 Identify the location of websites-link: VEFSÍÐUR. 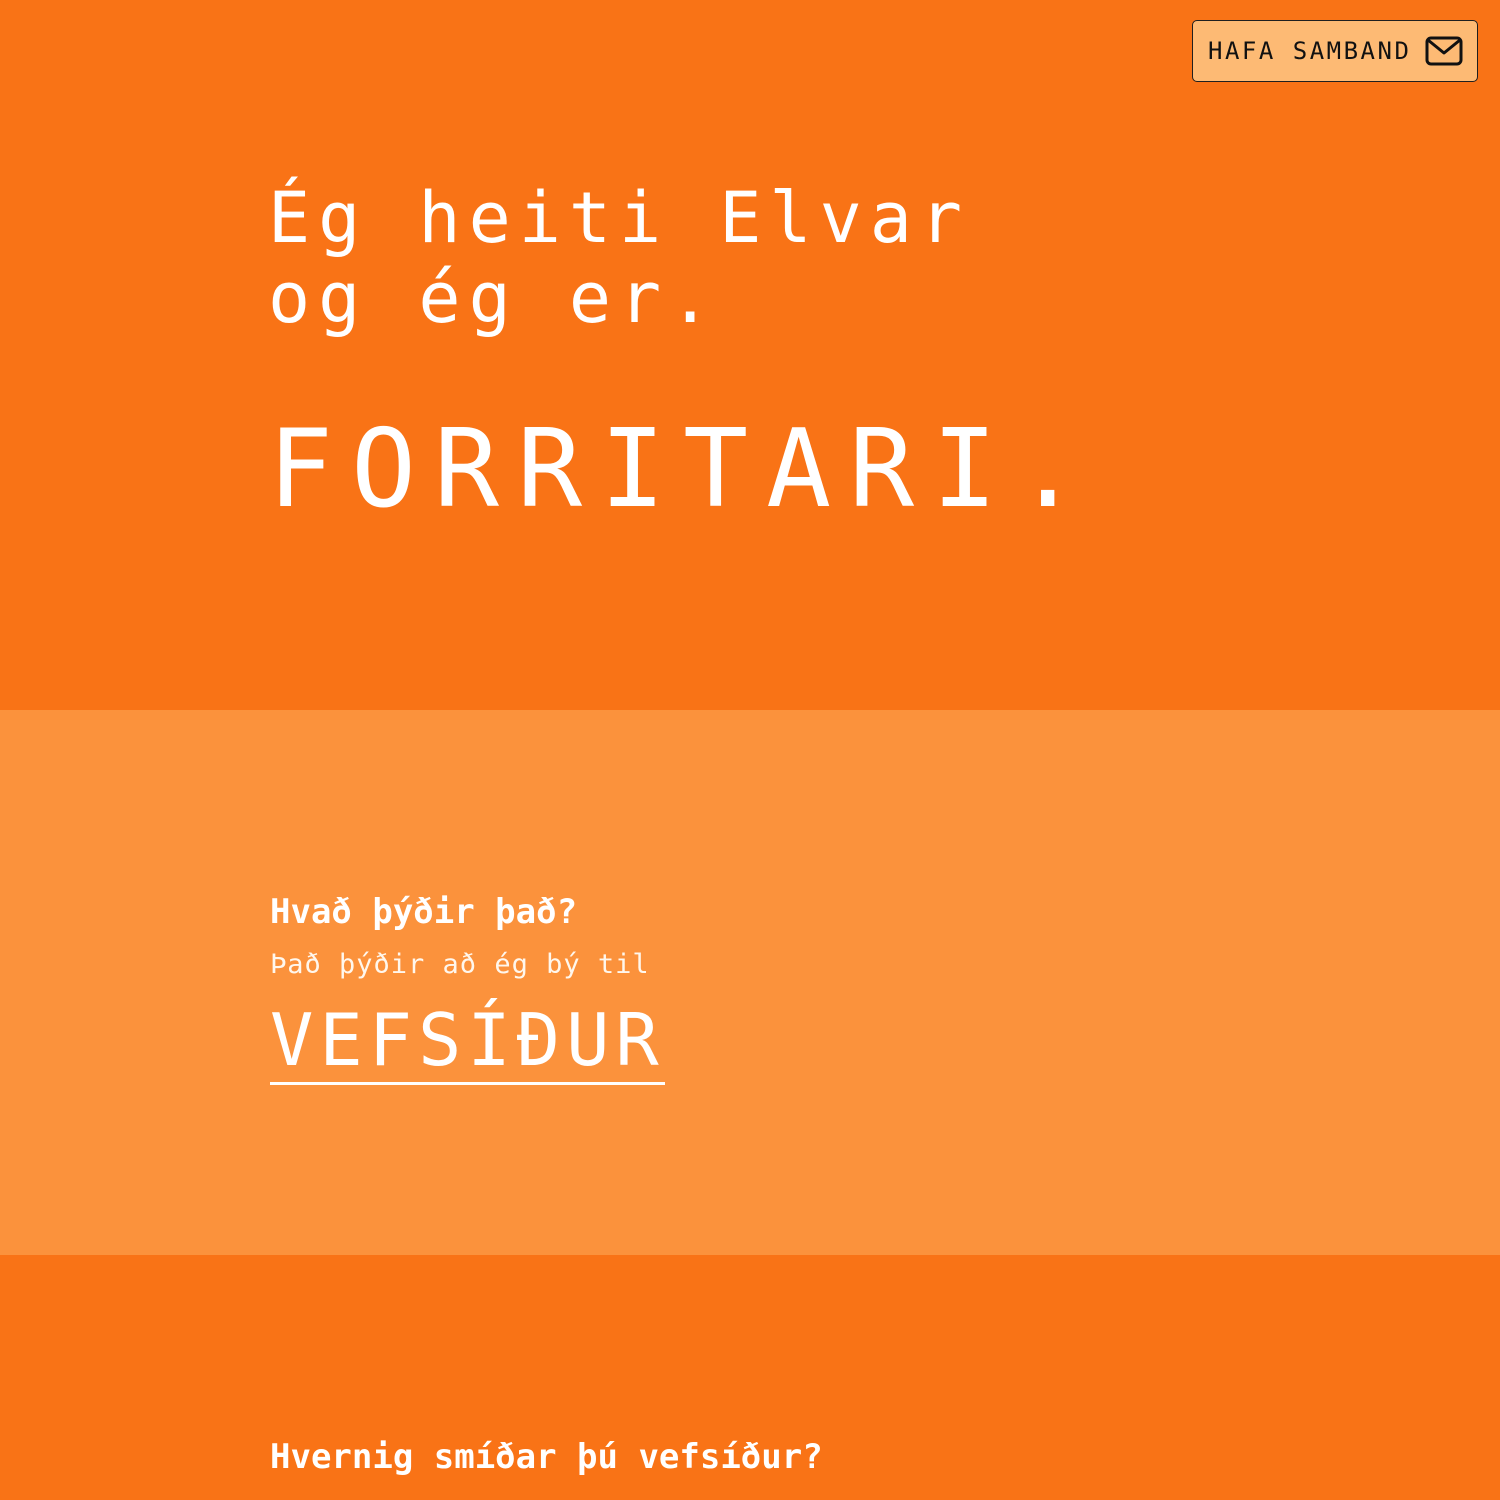
(467, 1042).